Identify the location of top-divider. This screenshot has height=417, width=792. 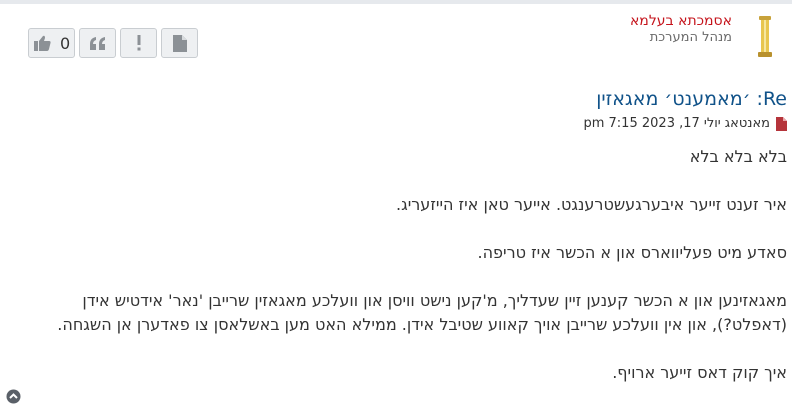
(396, 2).